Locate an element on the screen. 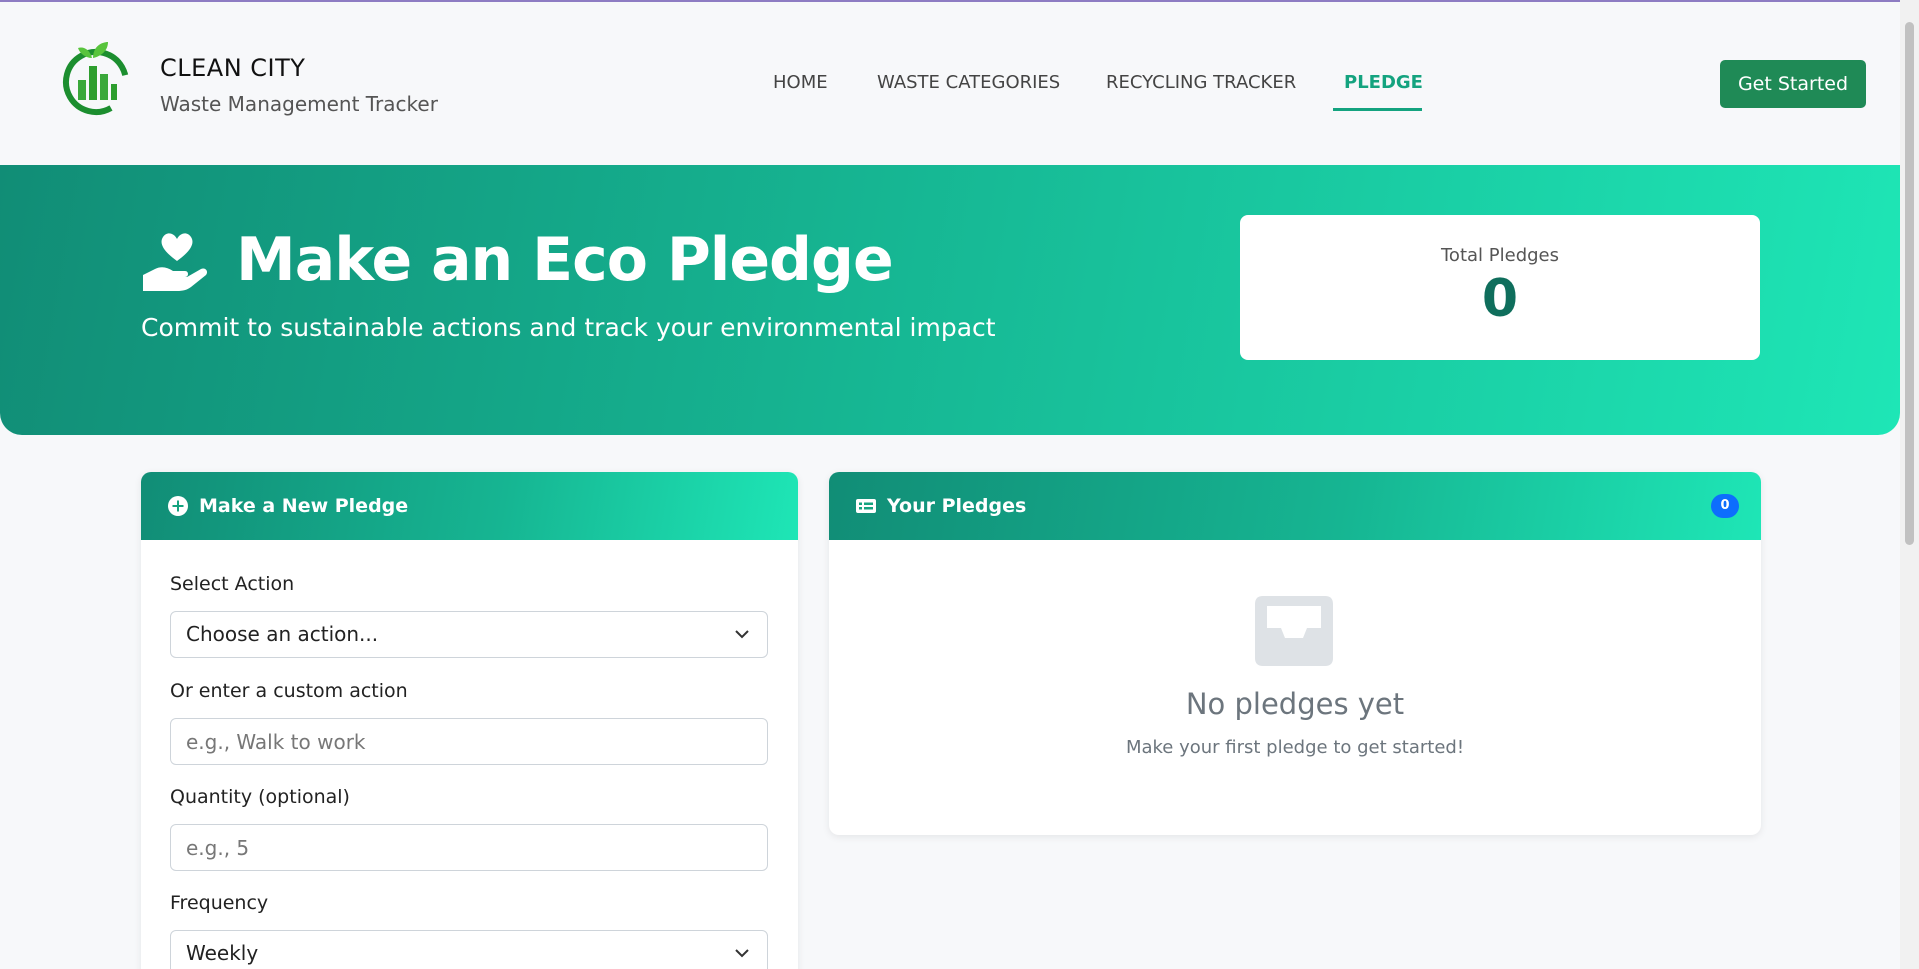 The height and width of the screenshot is (969, 1919). quantity-input is located at coordinates (469, 847).